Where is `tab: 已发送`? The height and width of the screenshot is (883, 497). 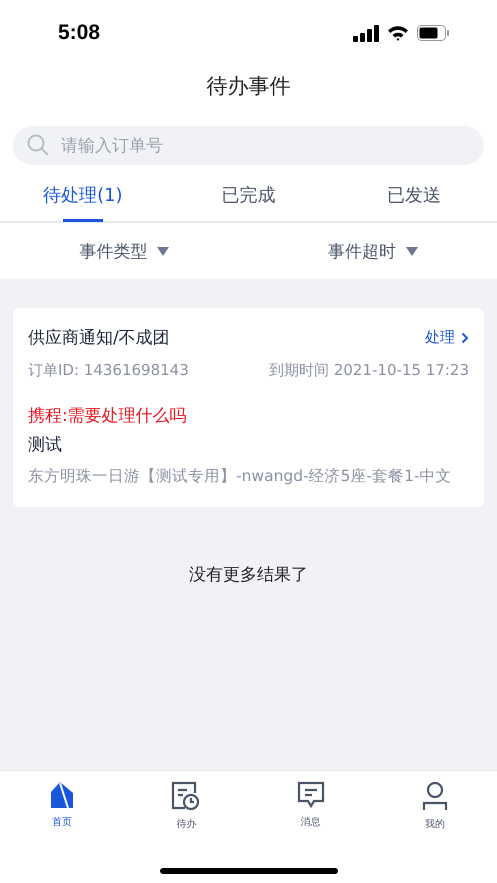 tab: 已发送 is located at coordinates (414, 198).